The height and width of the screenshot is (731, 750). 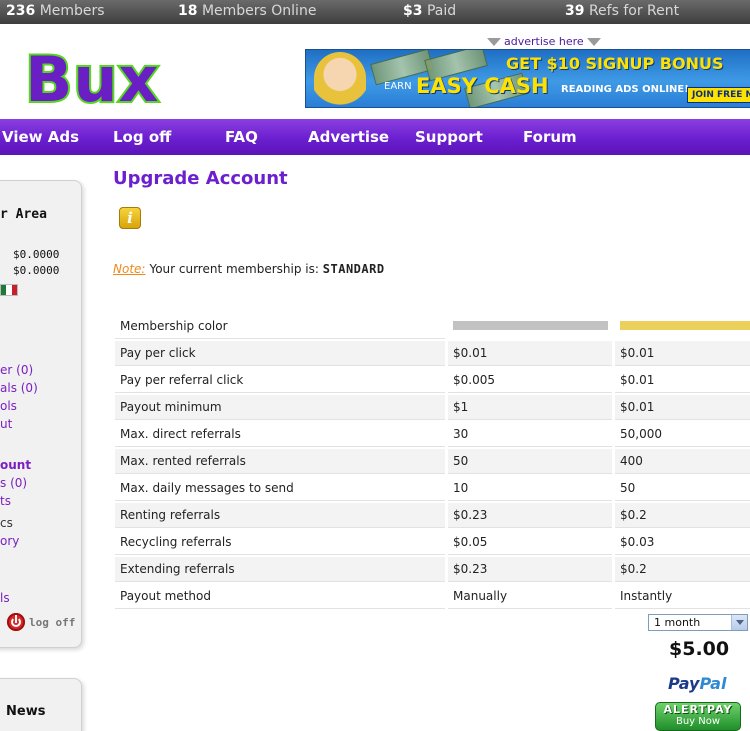 What do you see at coordinates (530, 461) in the screenshot?
I see `standard-value: 50` at bounding box center [530, 461].